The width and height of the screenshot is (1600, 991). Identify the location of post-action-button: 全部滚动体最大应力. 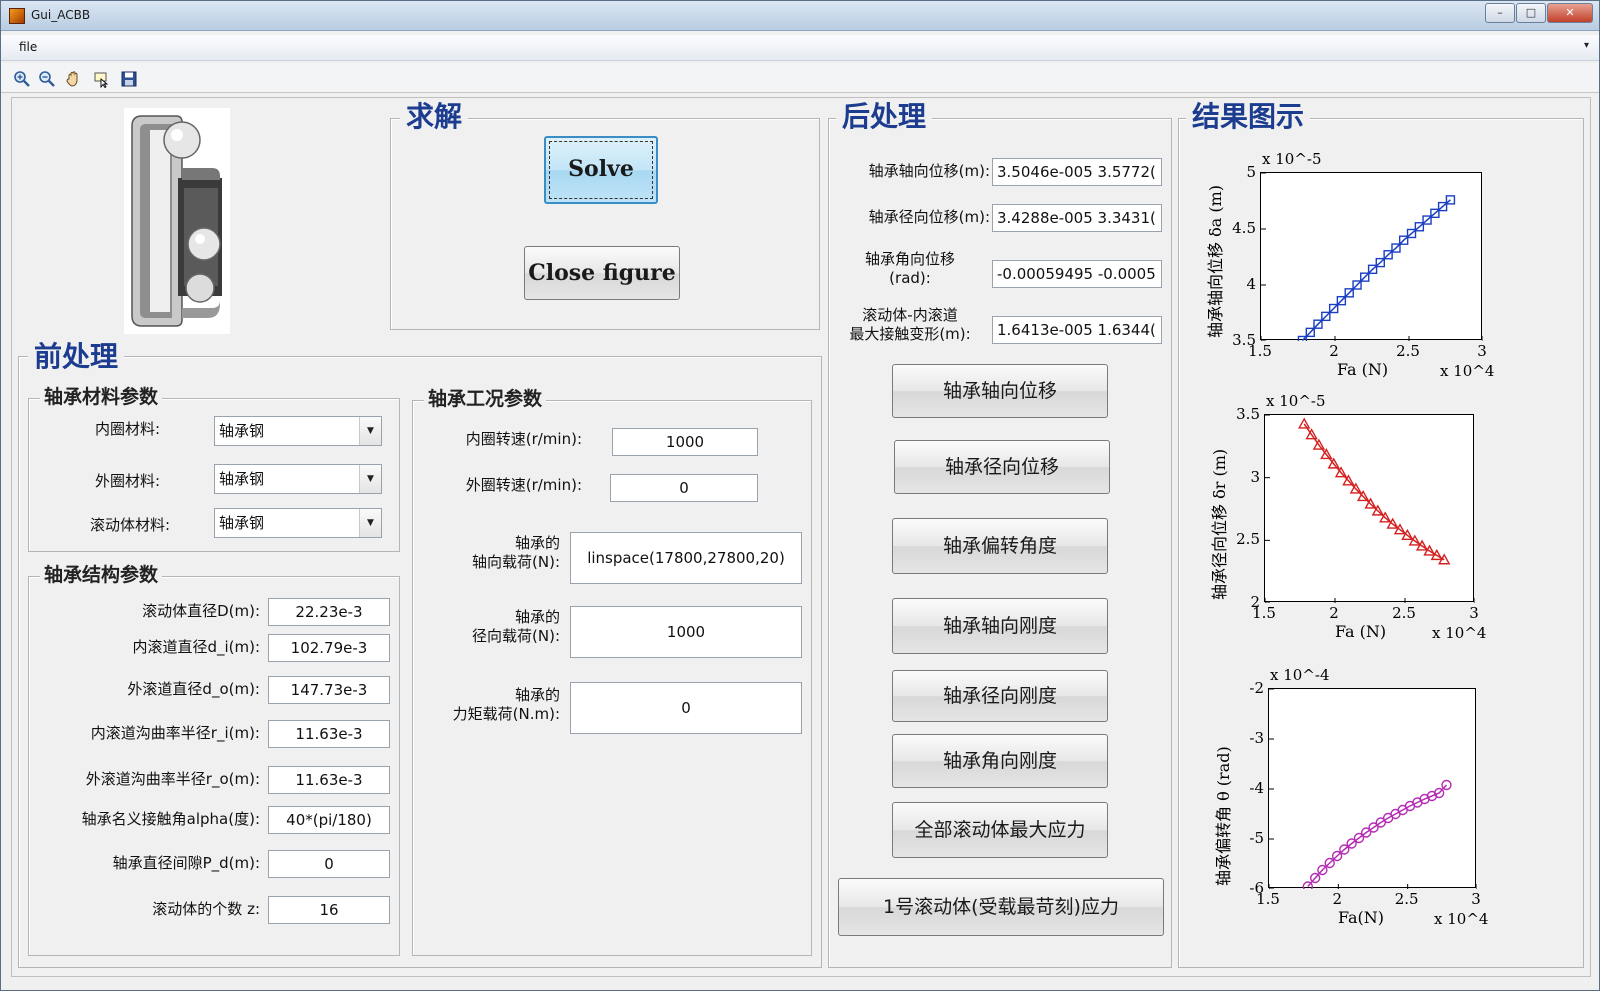
(1000, 830).